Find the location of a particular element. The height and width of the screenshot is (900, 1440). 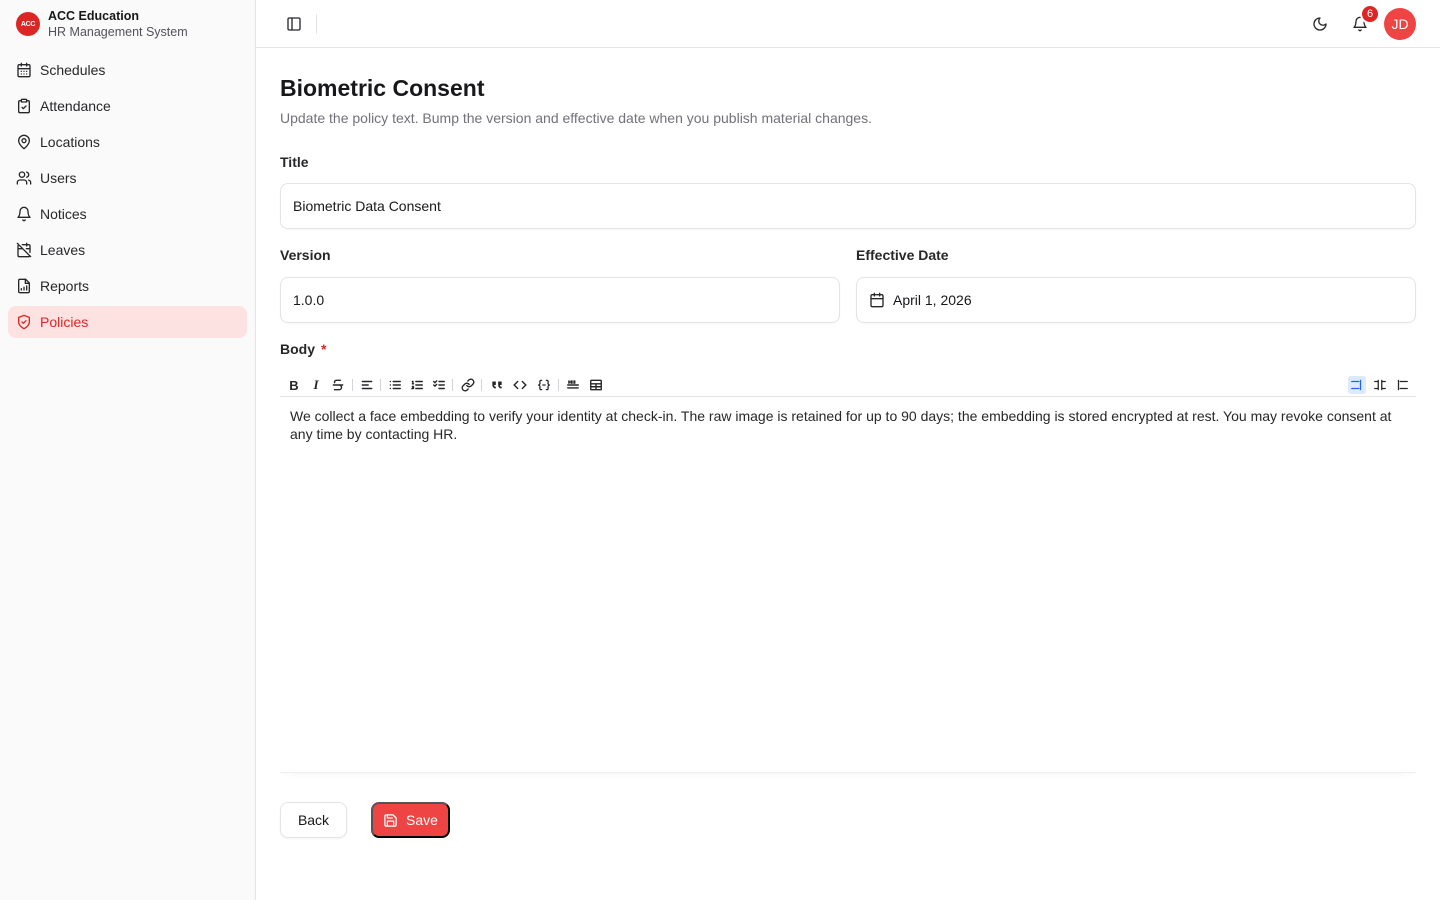

blockquote-button is located at coordinates (497, 385).